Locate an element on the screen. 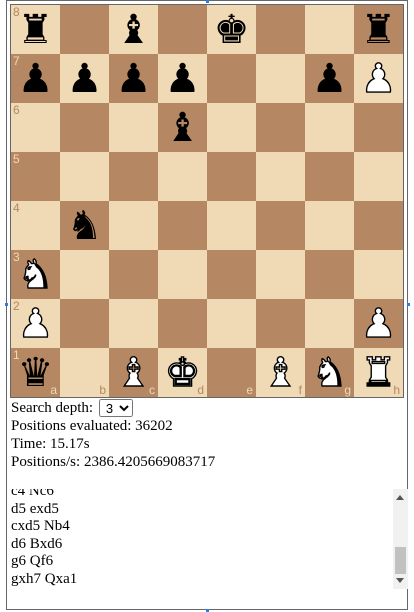  move-row: d6 Bxd6 is located at coordinates (37, 543).